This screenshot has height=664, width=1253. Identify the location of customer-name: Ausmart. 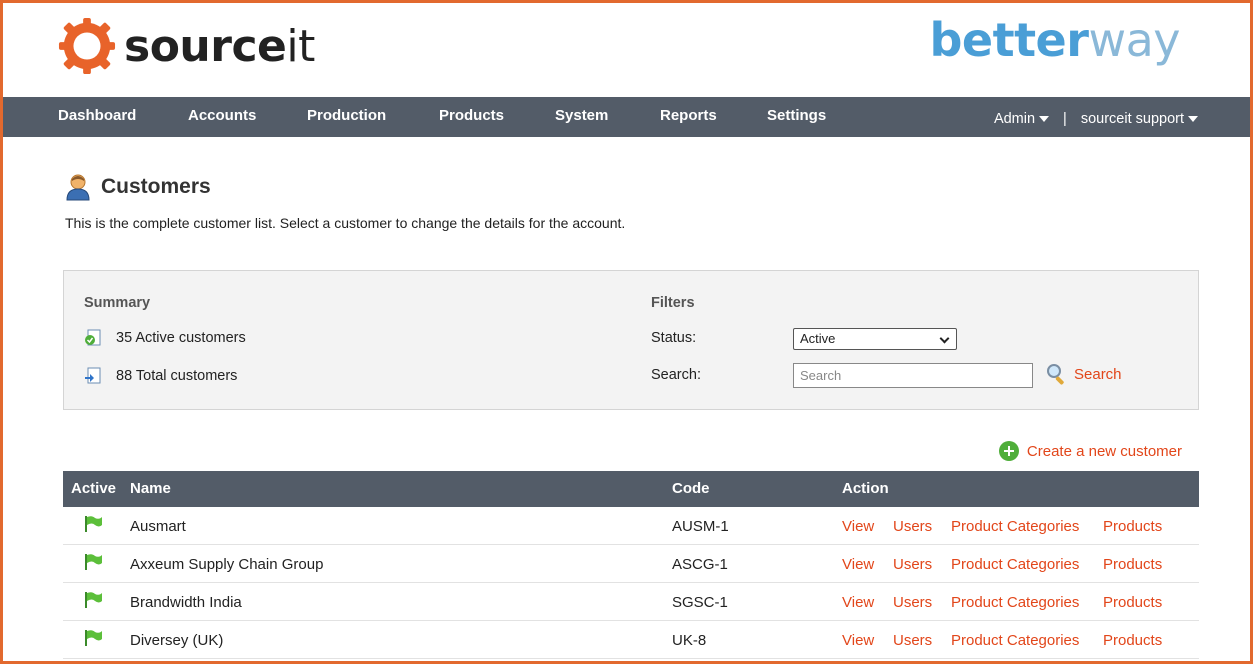
(158, 526).